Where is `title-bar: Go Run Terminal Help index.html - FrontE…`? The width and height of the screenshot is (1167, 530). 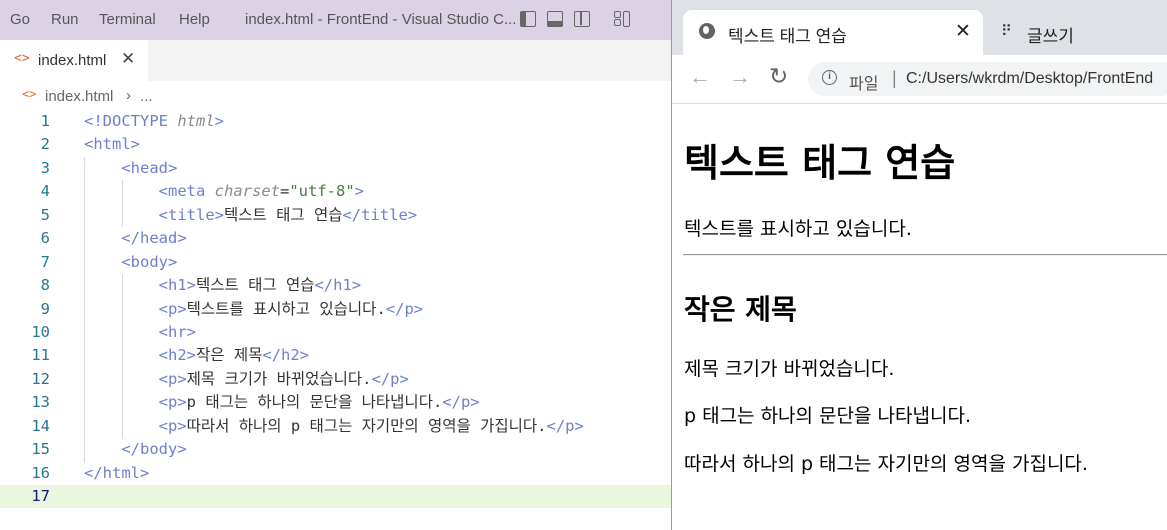 title-bar: Go Run Terminal Help index.html - FrontE… is located at coordinates (335, 20).